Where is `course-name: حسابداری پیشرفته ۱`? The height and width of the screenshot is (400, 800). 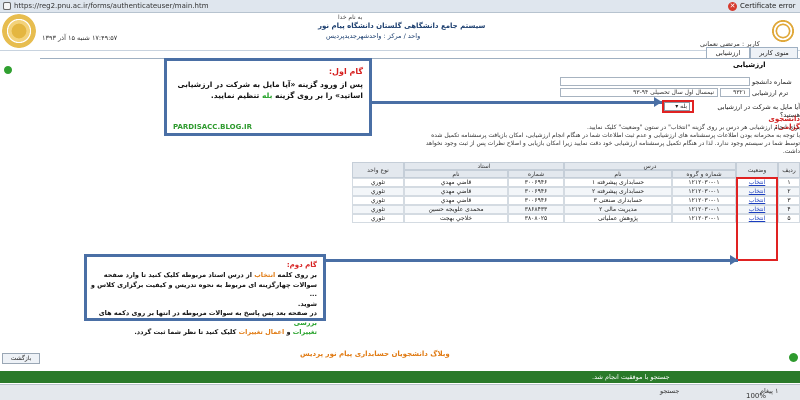 course-name: حسابداری پیشرفته ۱ is located at coordinates (618, 182).